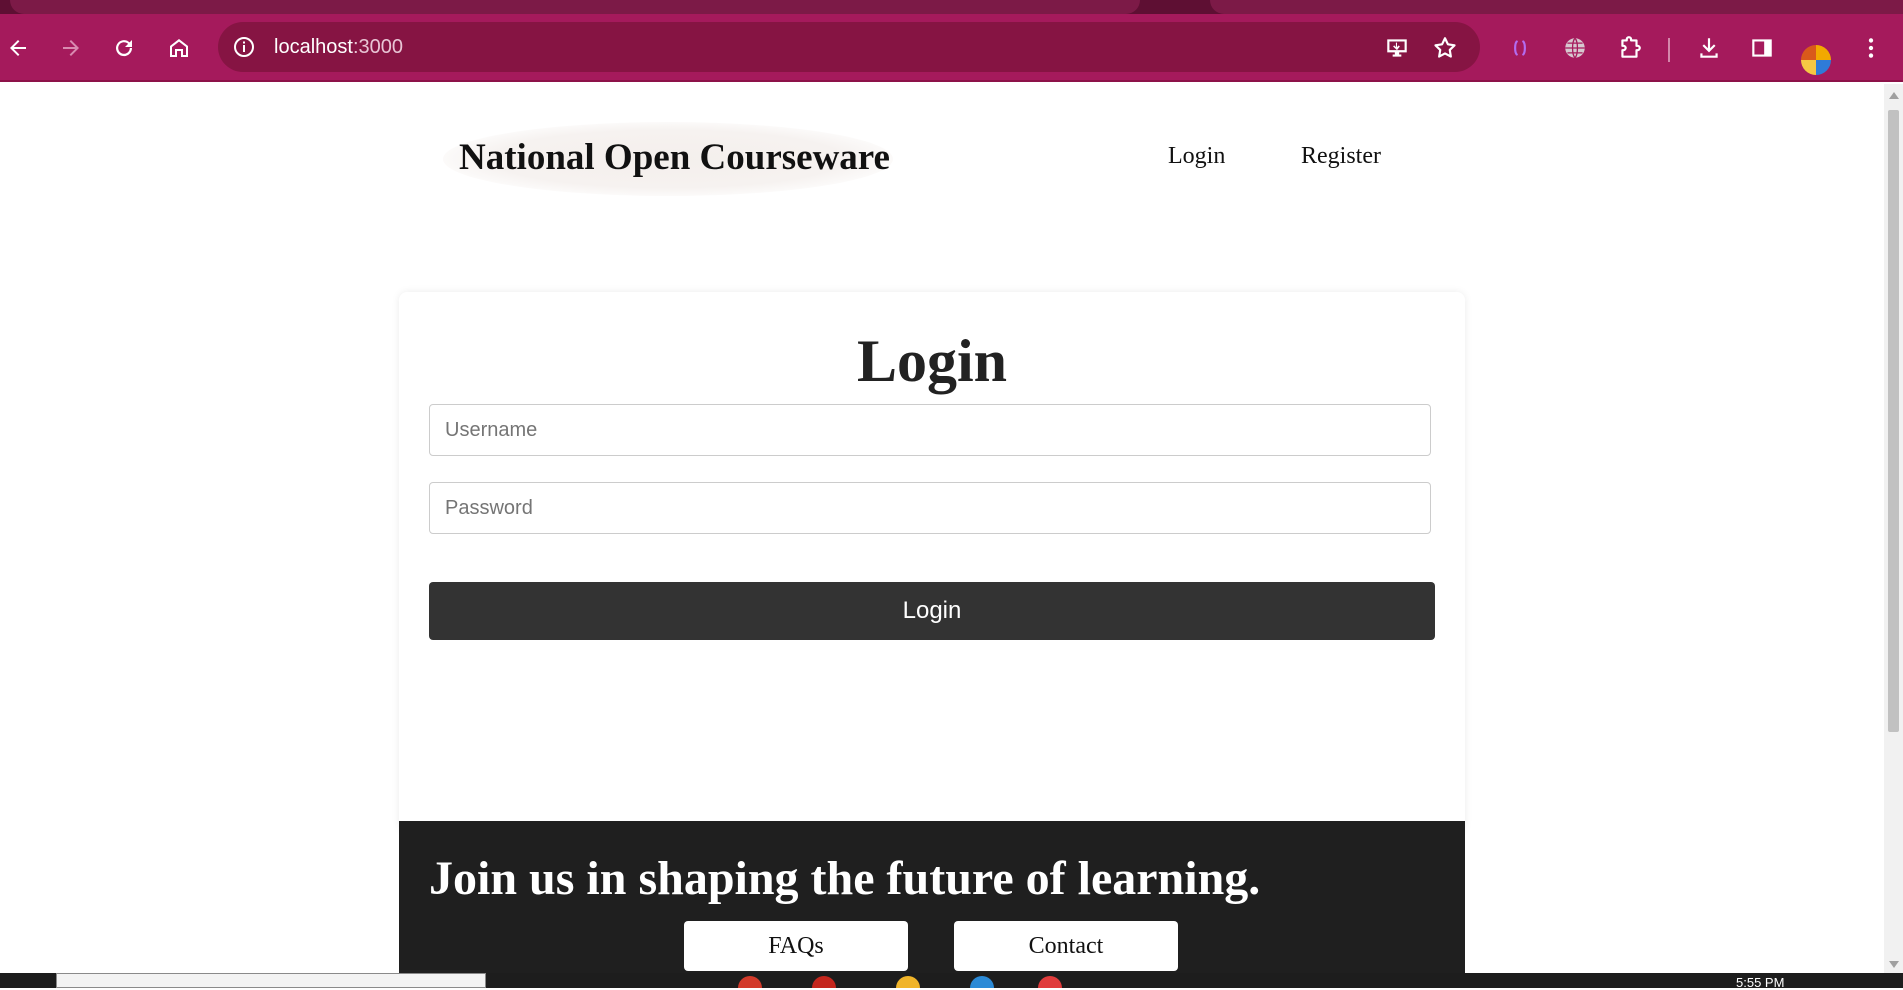 Image resolution: width=1903 pixels, height=990 pixels. What do you see at coordinates (1894, 964) in the screenshot?
I see `scroll-down-arrow-icon` at bounding box center [1894, 964].